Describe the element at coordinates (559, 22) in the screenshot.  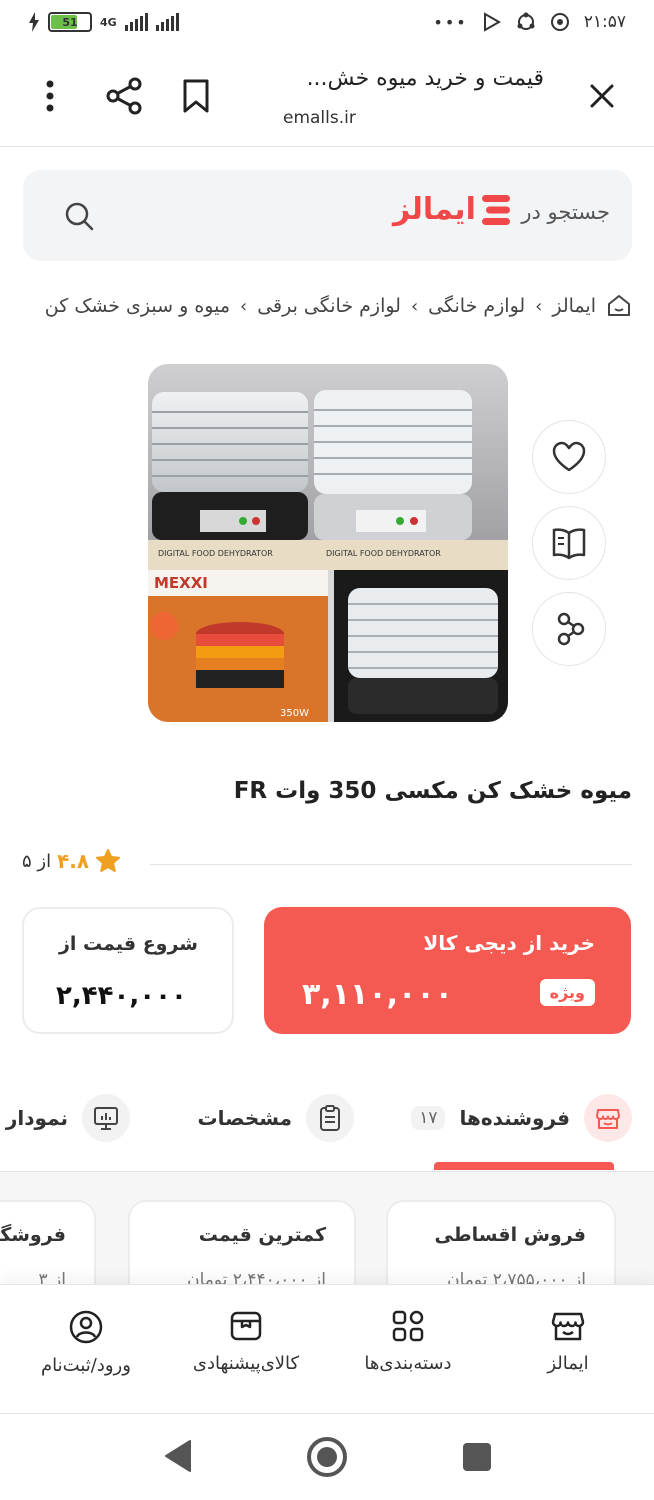
I see `chrome-icon` at that location.